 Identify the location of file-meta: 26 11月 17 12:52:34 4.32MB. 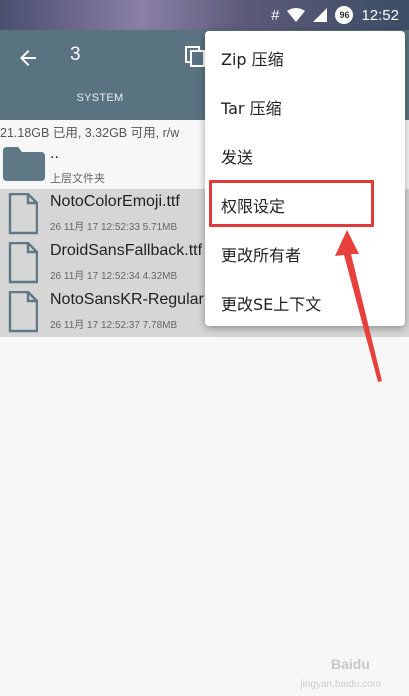
(114, 276).